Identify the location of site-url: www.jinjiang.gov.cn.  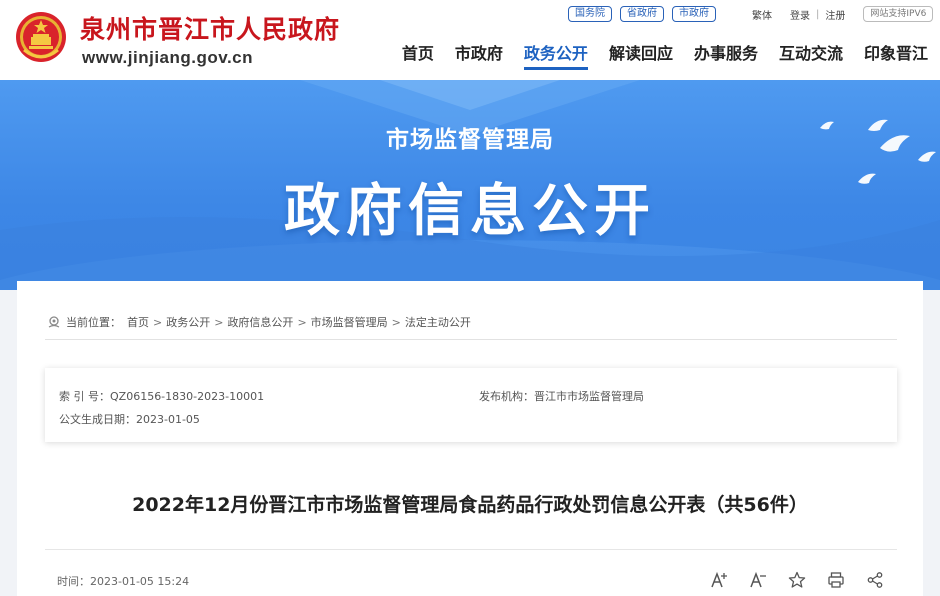
(167, 58).